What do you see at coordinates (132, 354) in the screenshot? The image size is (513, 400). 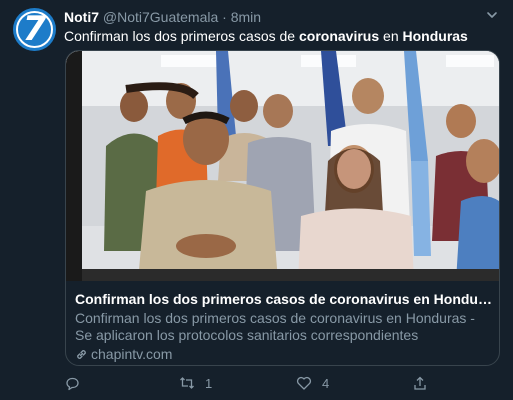 I see `card-domain-text: chapintv.com` at bounding box center [132, 354].